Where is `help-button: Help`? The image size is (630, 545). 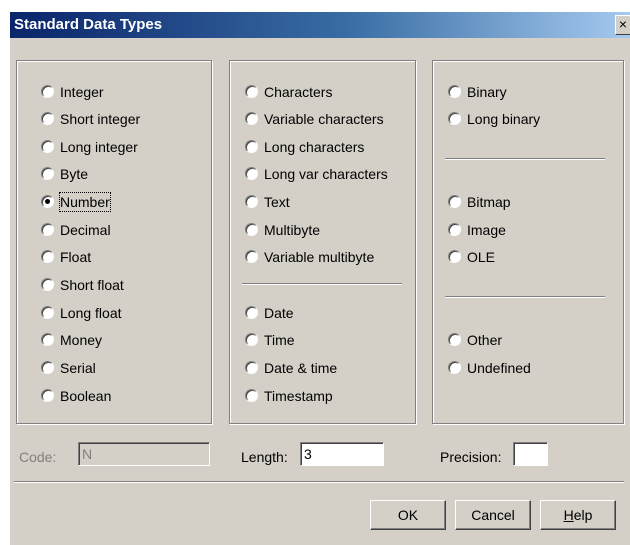
help-button: Help is located at coordinates (578, 515).